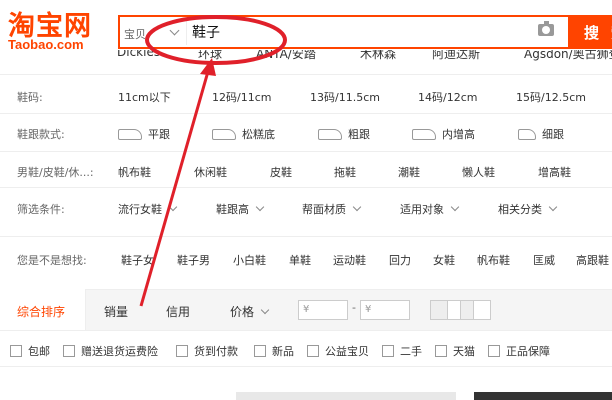  I want to click on annotation-circle, so click(216, 40).